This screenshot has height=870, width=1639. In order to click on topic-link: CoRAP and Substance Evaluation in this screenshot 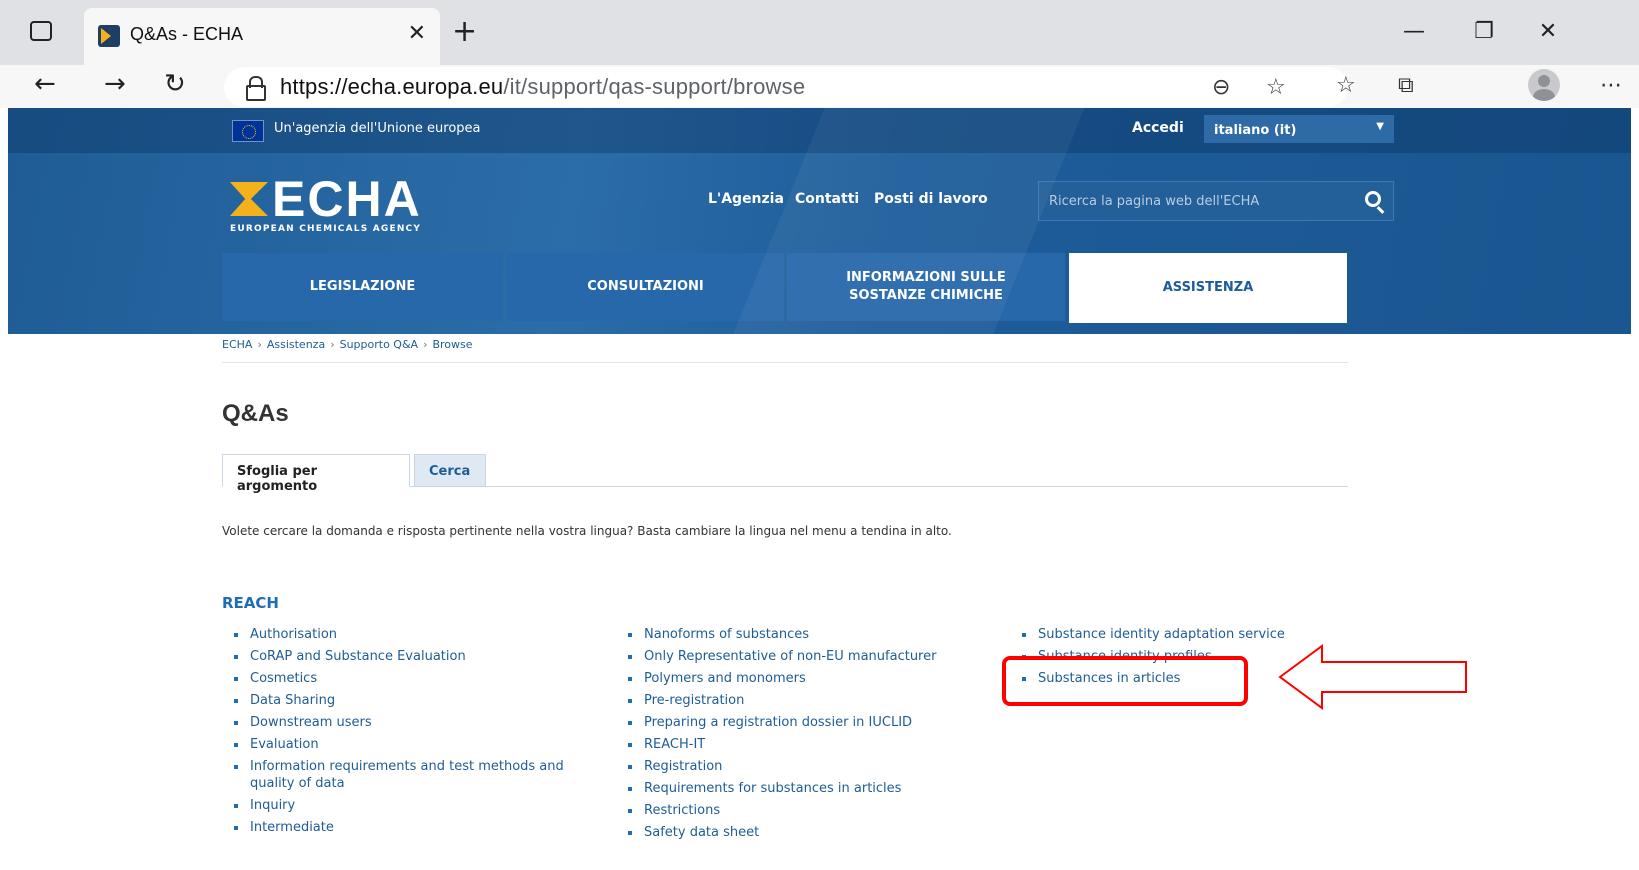, I will do `click(402, 656)`.